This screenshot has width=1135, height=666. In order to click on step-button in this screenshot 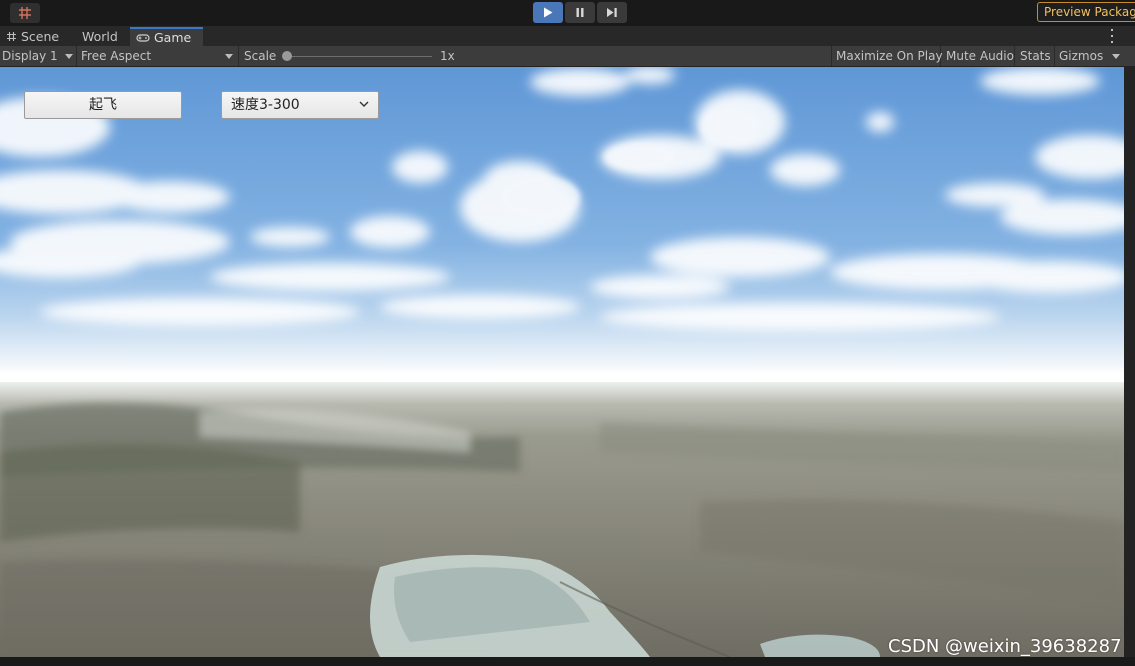, I will do `click(612, 12)`.